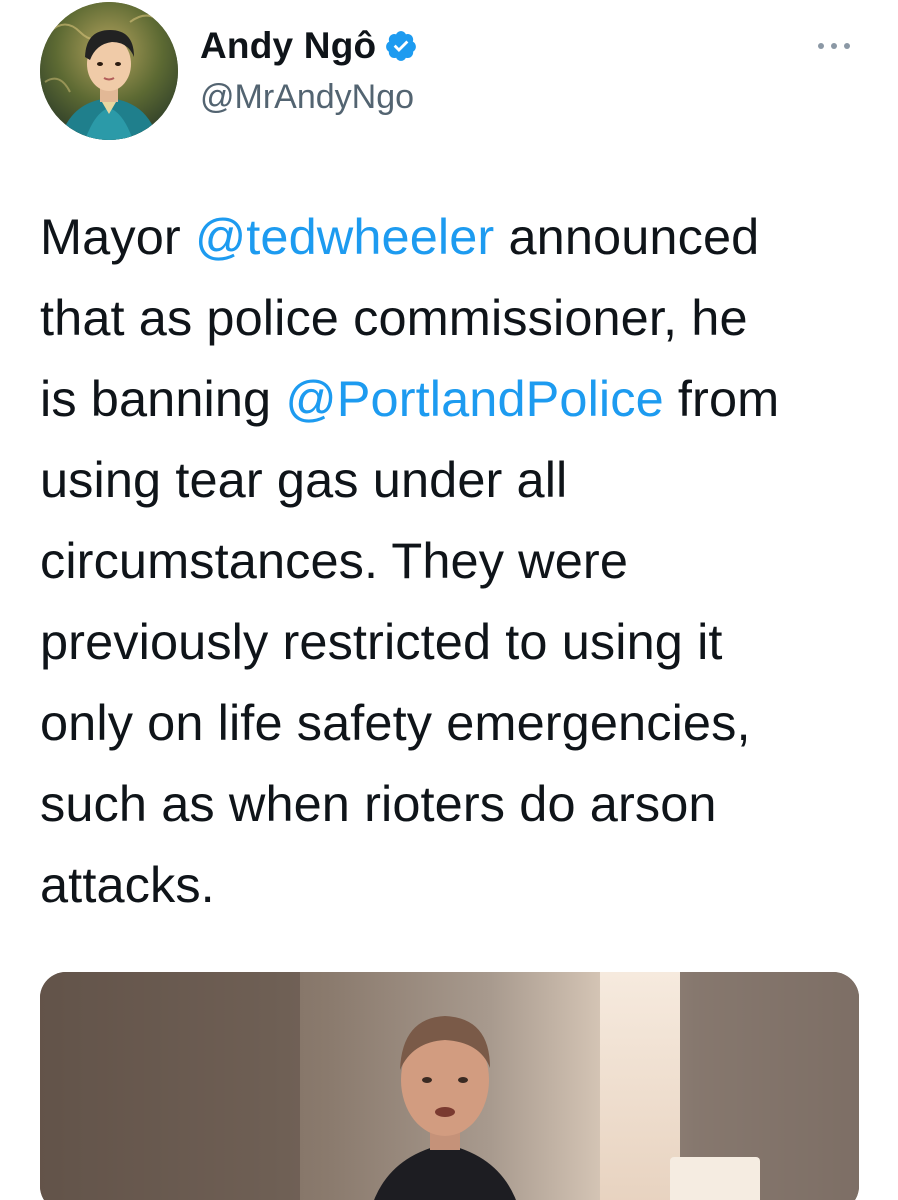 The width and height of the screenshot is (898, 1200). What do you see at coordinates (117, 236) in the screenshot?
I see `tweet-text-segment: Mayor` at bounding box center [117, 236].